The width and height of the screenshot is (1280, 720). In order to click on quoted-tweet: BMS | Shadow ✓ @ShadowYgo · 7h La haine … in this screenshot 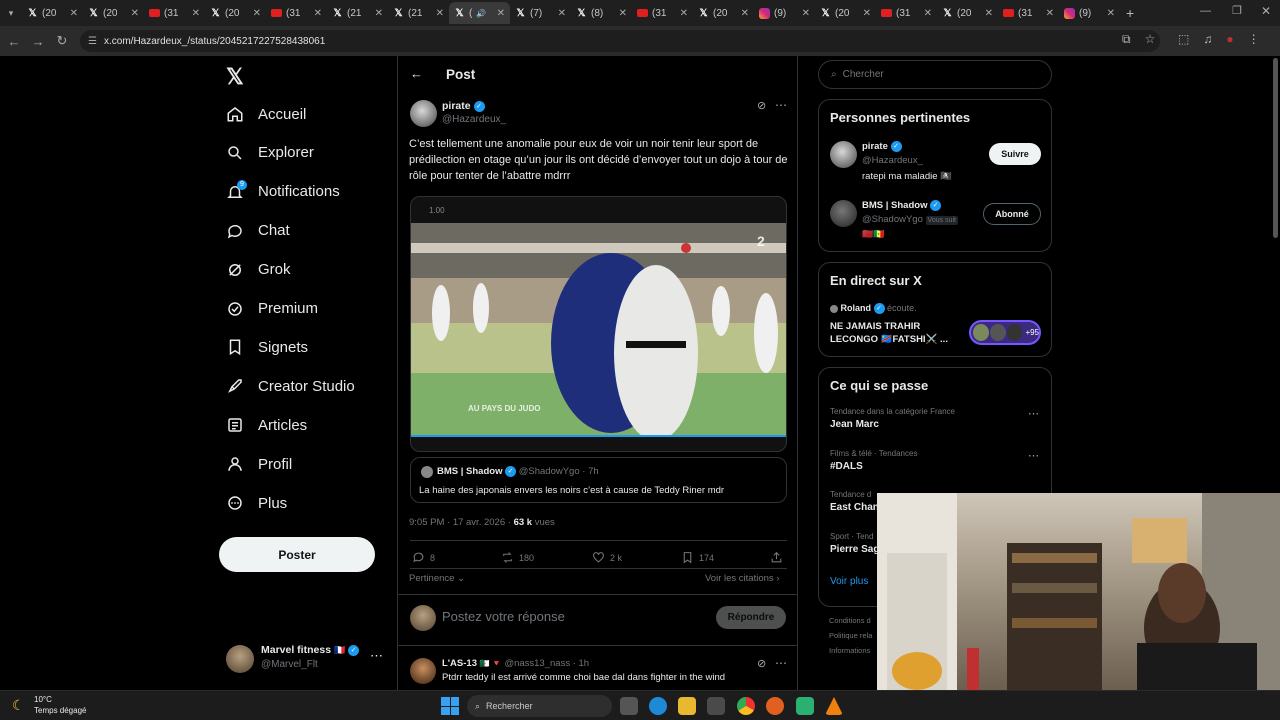, I will do `click(598, 480)`.